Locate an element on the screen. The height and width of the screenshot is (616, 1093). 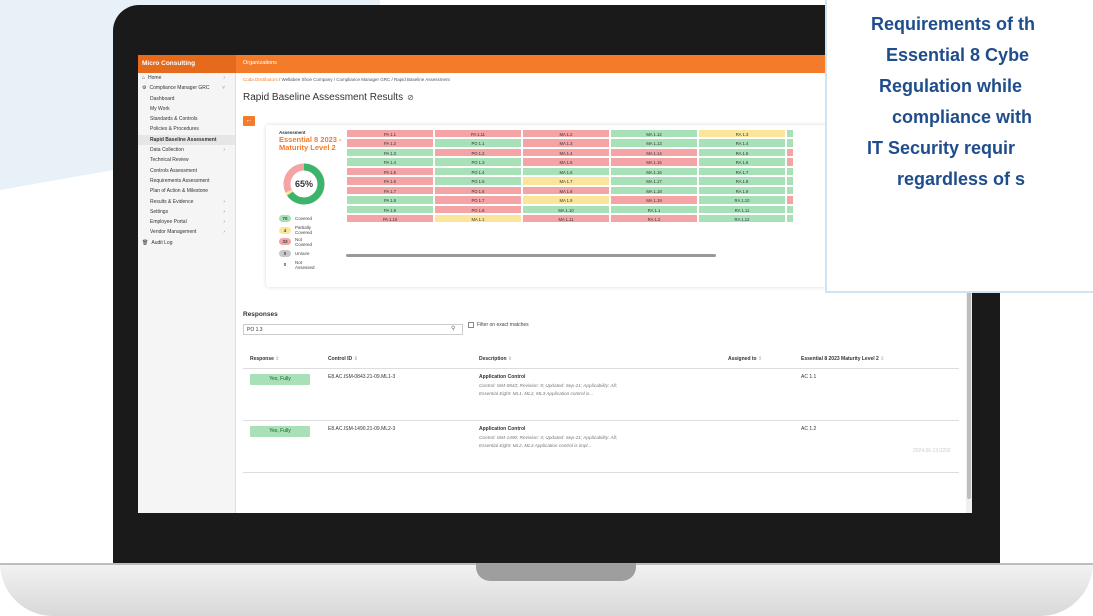
grid-cell: RA 1.1 is located at coordinates (654, 209).